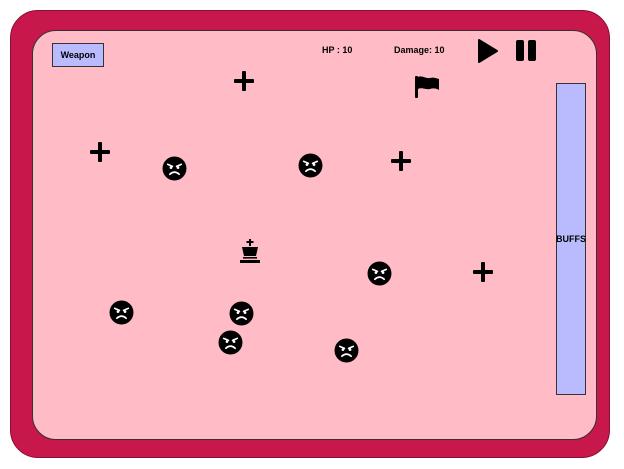 The width and height of the screenshot is (624, 469). What do you see at coordinates (250, 251) in the screenshot?
I see `chess-king-icon` at bounding box center [250, 251].